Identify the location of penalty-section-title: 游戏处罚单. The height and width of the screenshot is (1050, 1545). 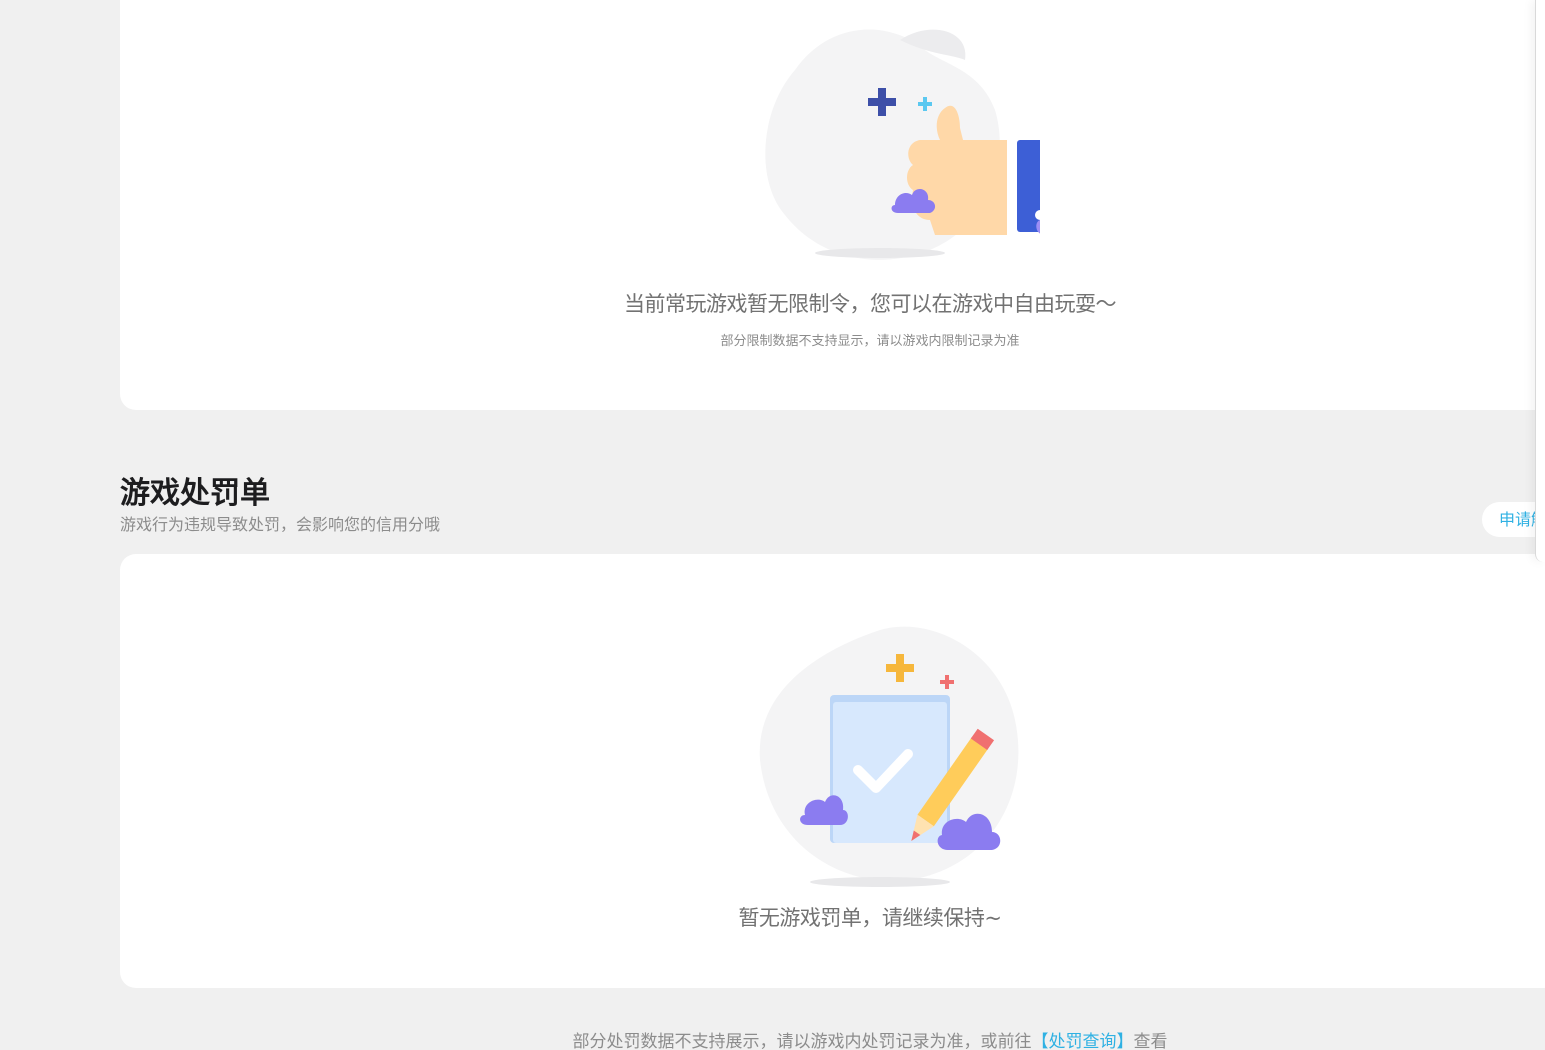
(195, 493).